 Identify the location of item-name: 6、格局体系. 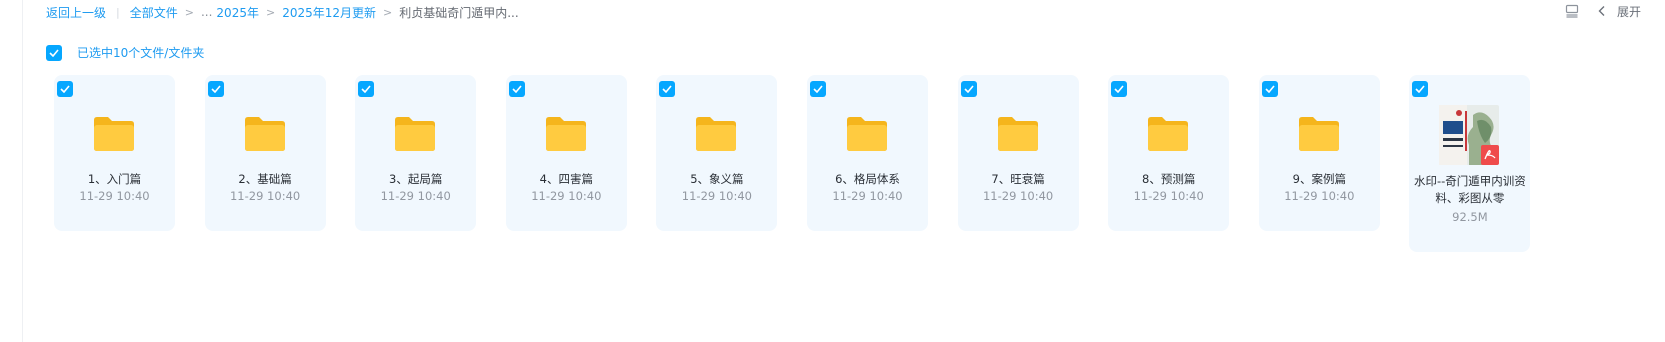
(867, 179).